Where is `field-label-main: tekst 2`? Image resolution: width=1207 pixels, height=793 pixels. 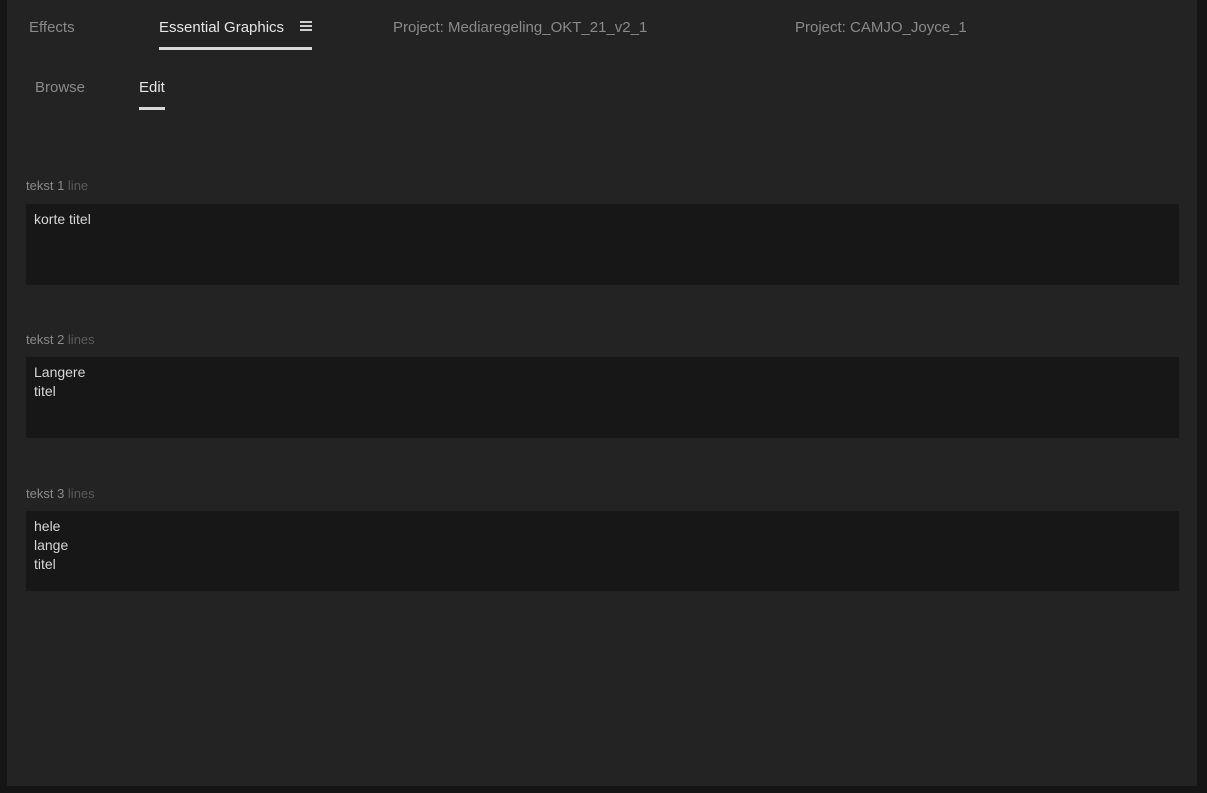
field-label-main: tekst 2 is located at coordinates (47, 339).